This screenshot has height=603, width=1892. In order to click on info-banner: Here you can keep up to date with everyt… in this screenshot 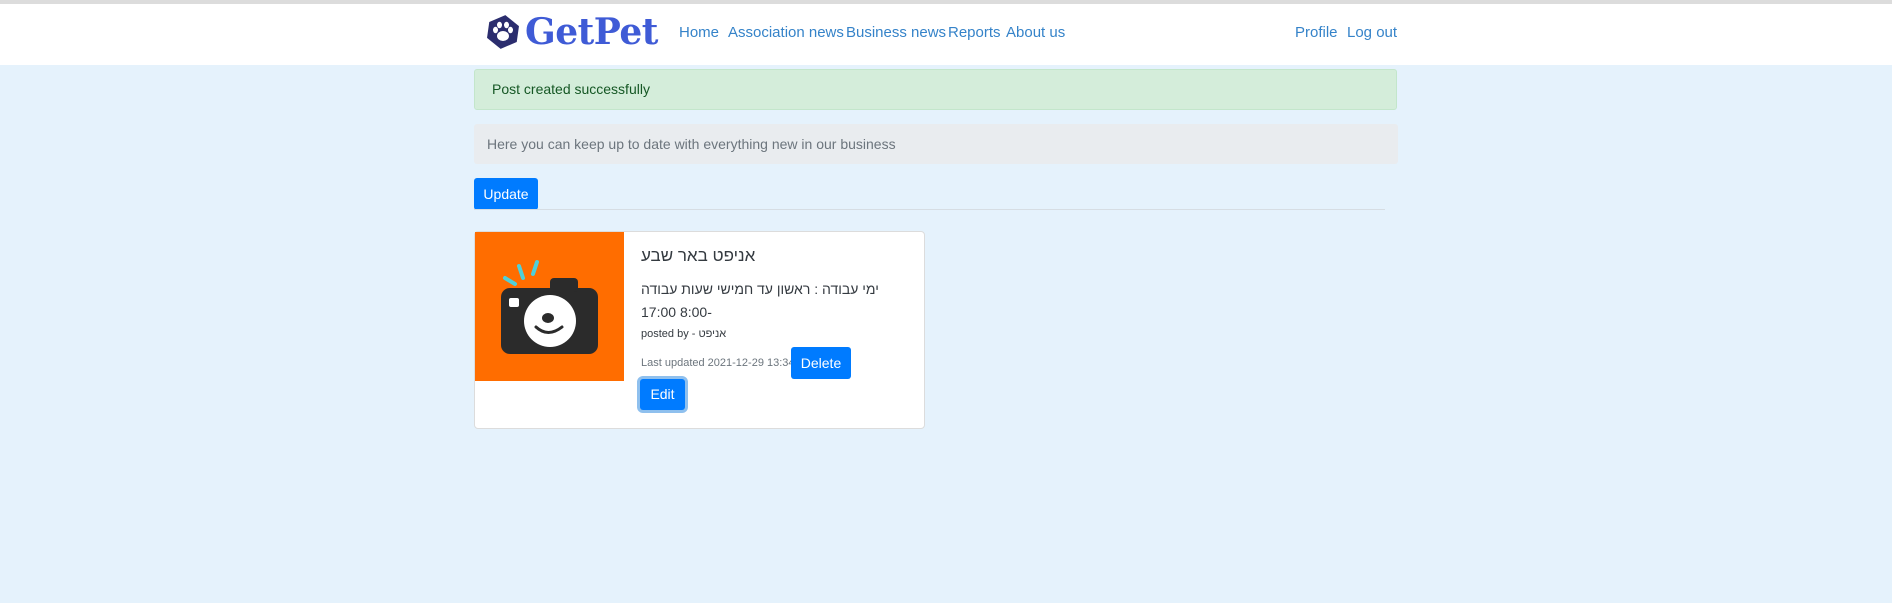, I will do `click(936, 144)`.